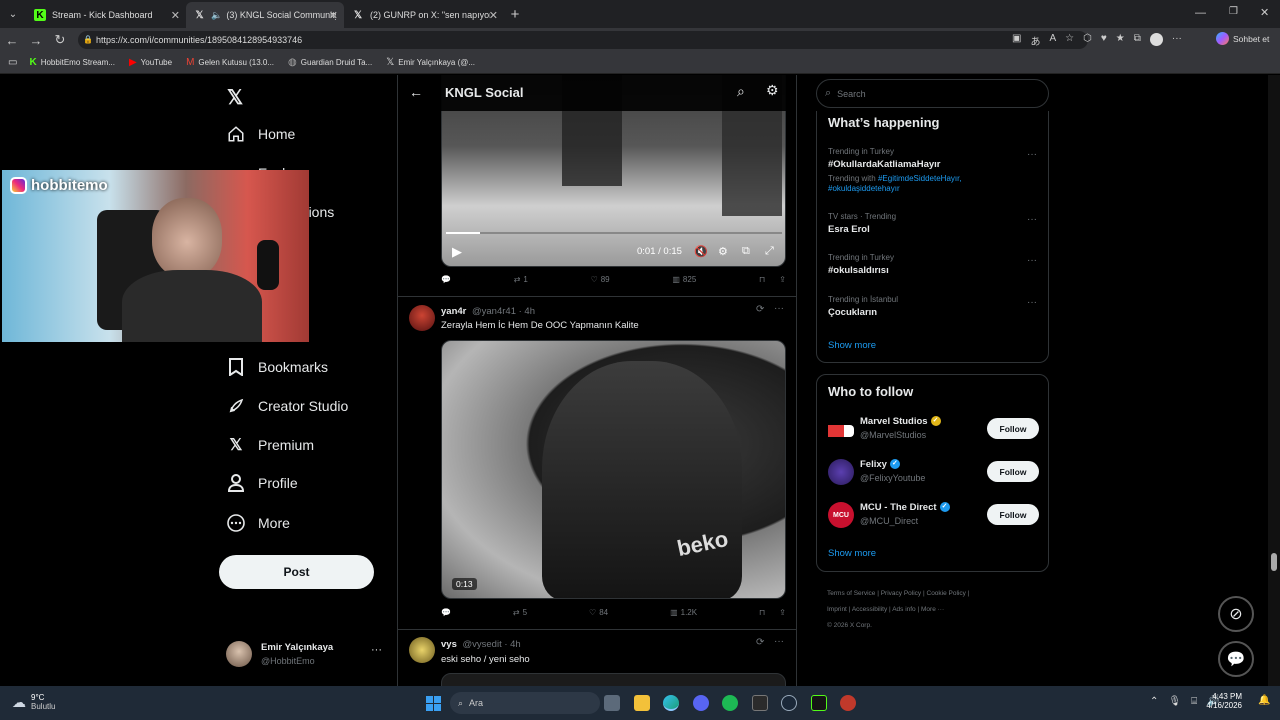 This screenshot has width=1280, height=720. Describe the element at coordinates (671, 703) in the screenshot. I see `edge-icon` at that location.